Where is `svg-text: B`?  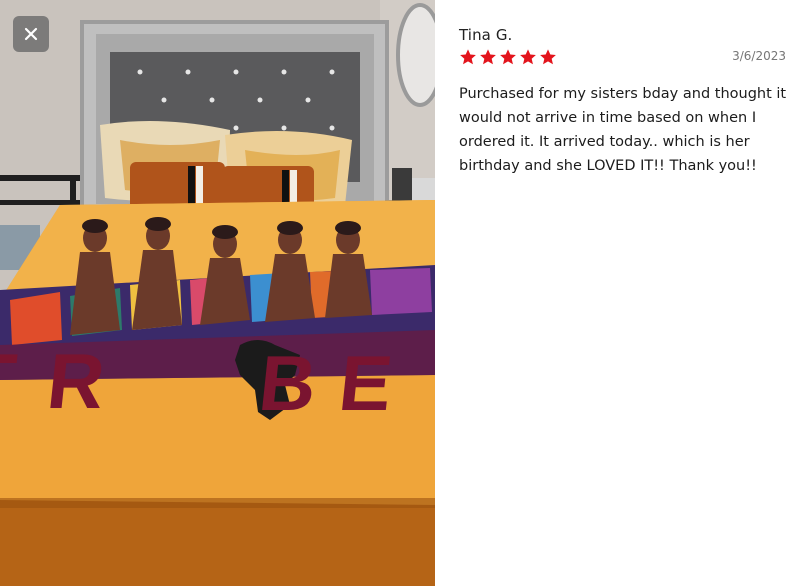 svg-text: B is located at coordinates (288, 383).